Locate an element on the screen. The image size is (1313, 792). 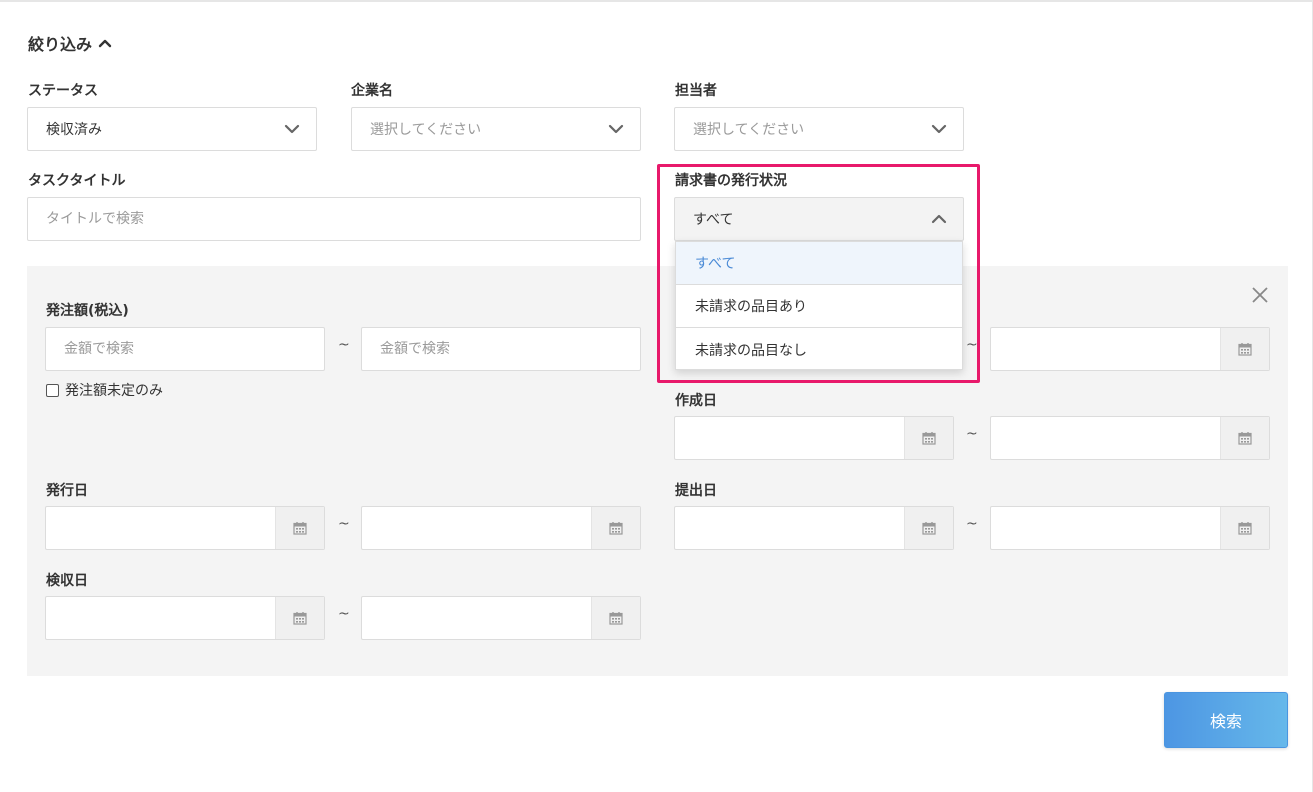
order-amount-undecided-label: 発注額未定のみ is located at coordinates (114, 391).